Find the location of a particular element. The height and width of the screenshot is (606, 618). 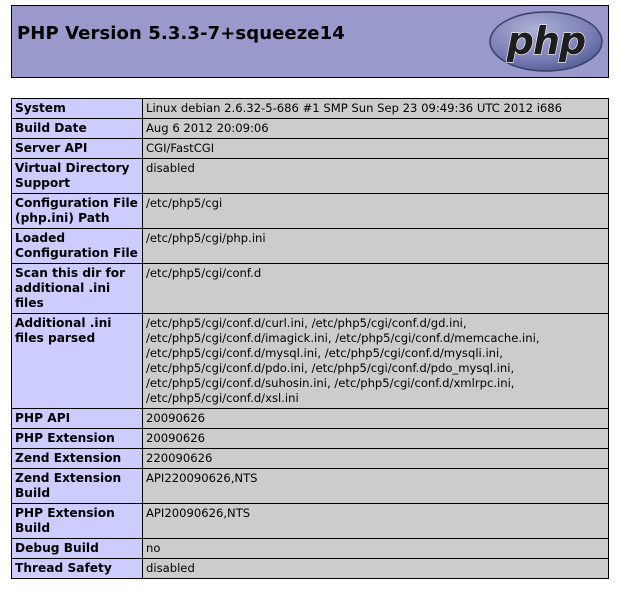

table-row: Zend Extension Build API220090626,NTS is located at coordinates (310, 486).